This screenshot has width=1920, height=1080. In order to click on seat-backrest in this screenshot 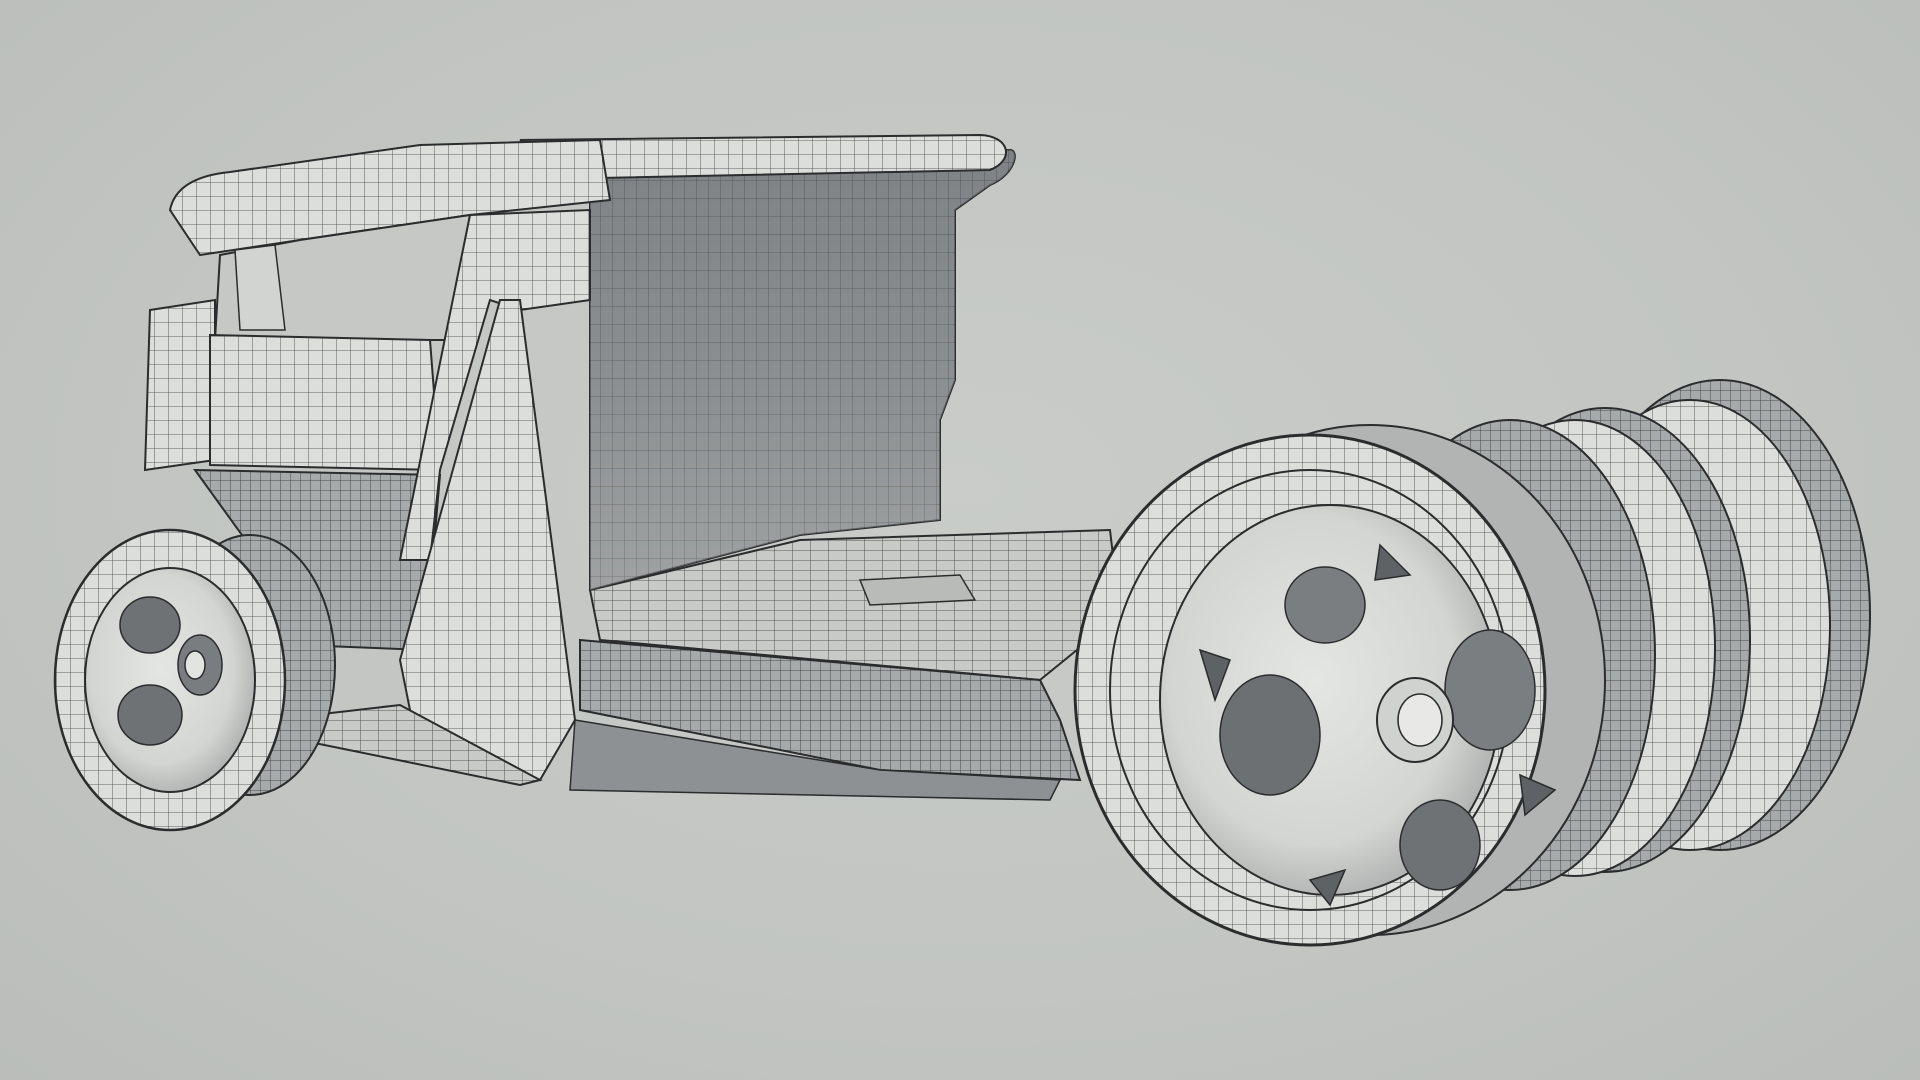, I will do `click(767, 362)`.